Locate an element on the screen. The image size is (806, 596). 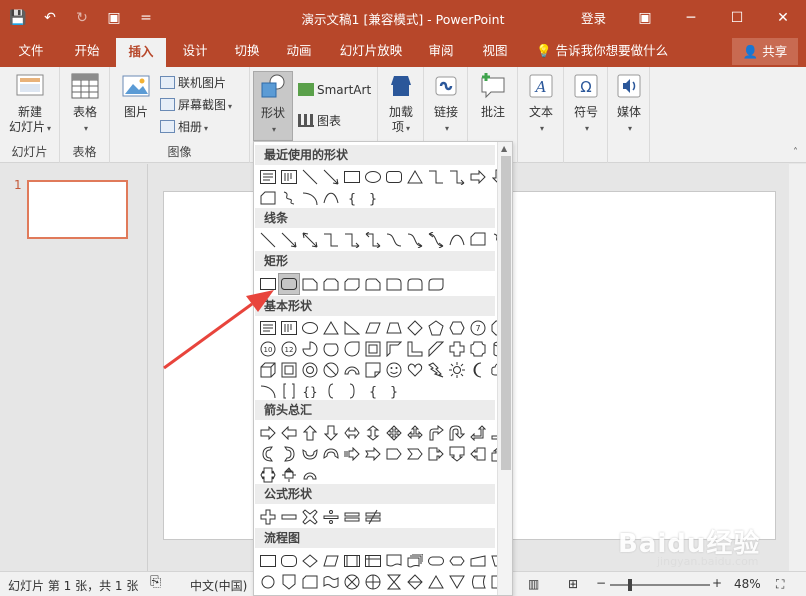
shape-flow-sort is located at coordinates (415, 582).